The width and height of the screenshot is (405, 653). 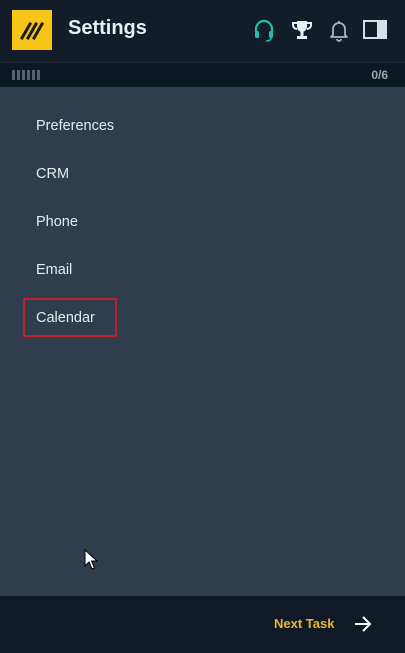 I want to click on menu-item-email: Email, so click(x=54, y=270).